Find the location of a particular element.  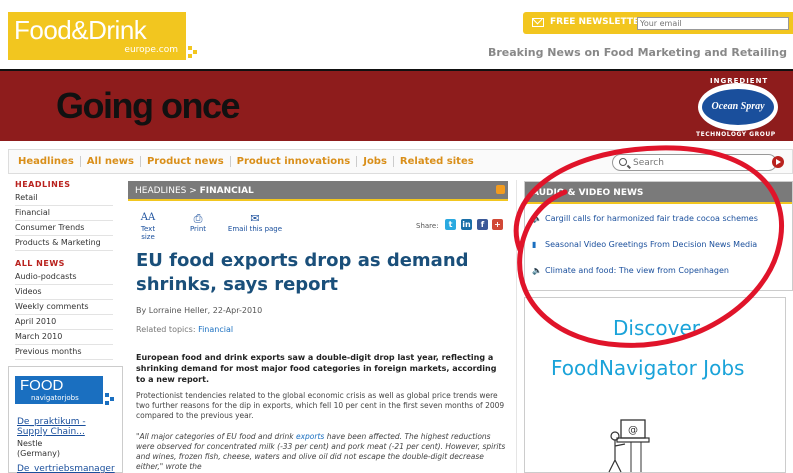

nav-headlines: Headlines is located at coordinates (49, 161).